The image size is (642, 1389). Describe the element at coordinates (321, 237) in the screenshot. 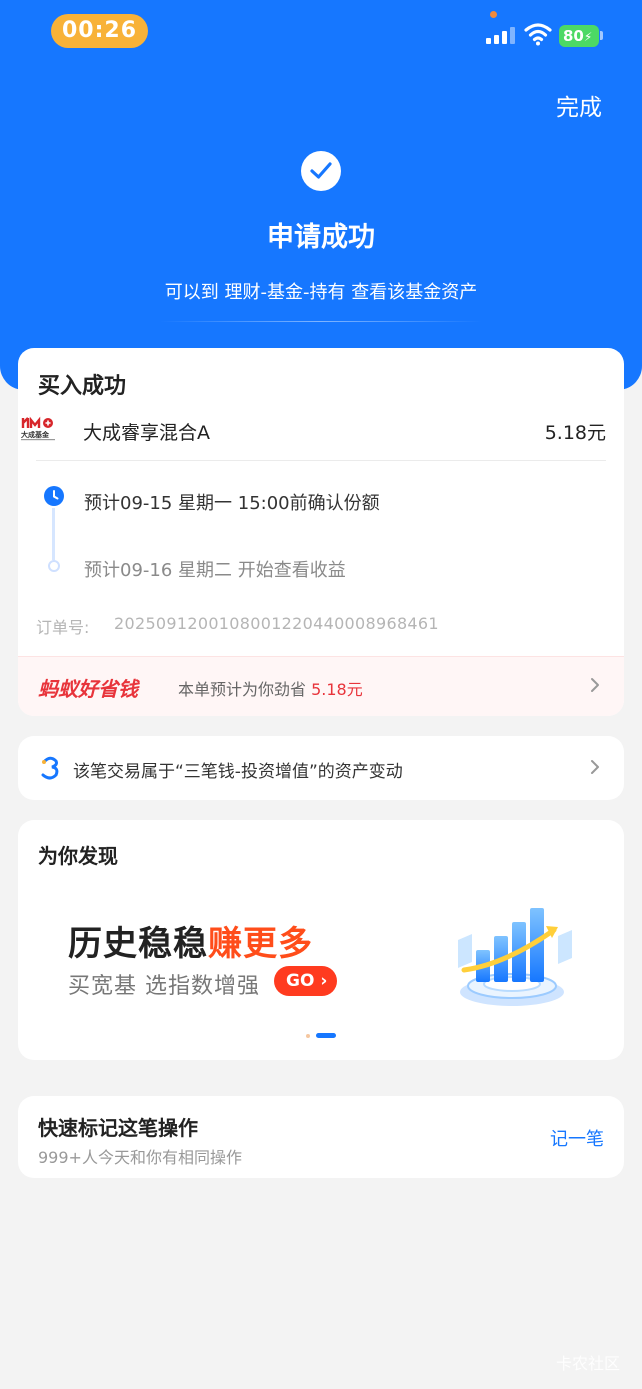

I see `success-title: 申请成功` at that location.